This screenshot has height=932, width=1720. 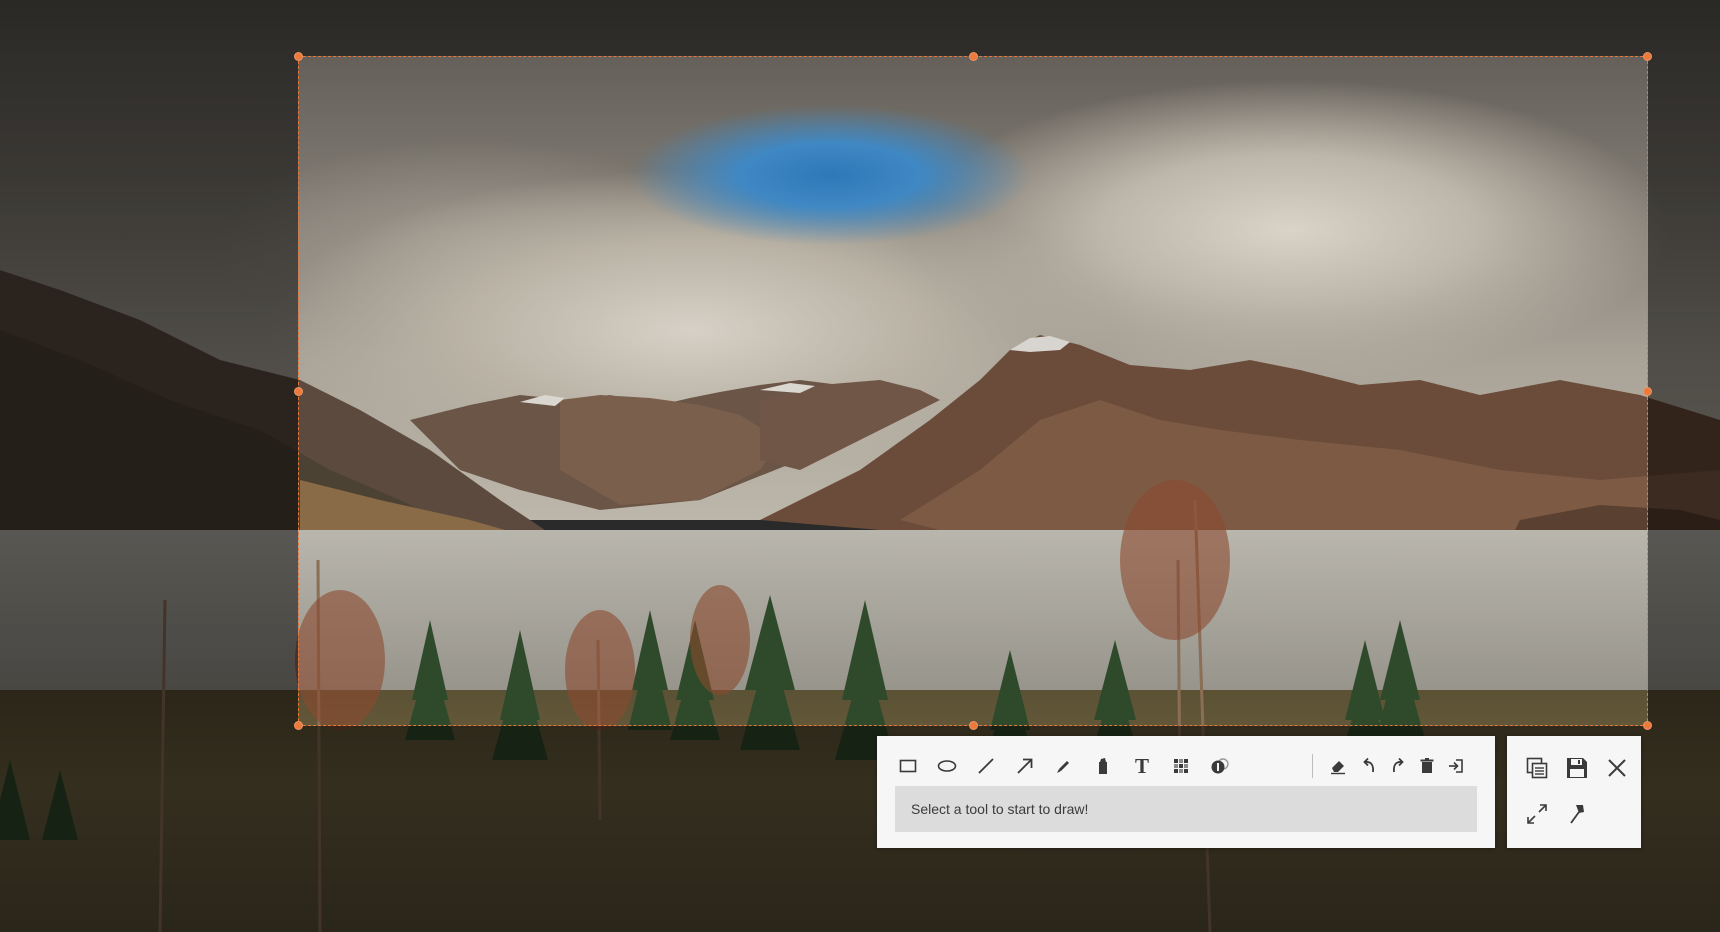 What do you see at coordinates (1684, 391) in the screenshot?
I see `dim-overlay-right` at bounding box center [1684, 391].